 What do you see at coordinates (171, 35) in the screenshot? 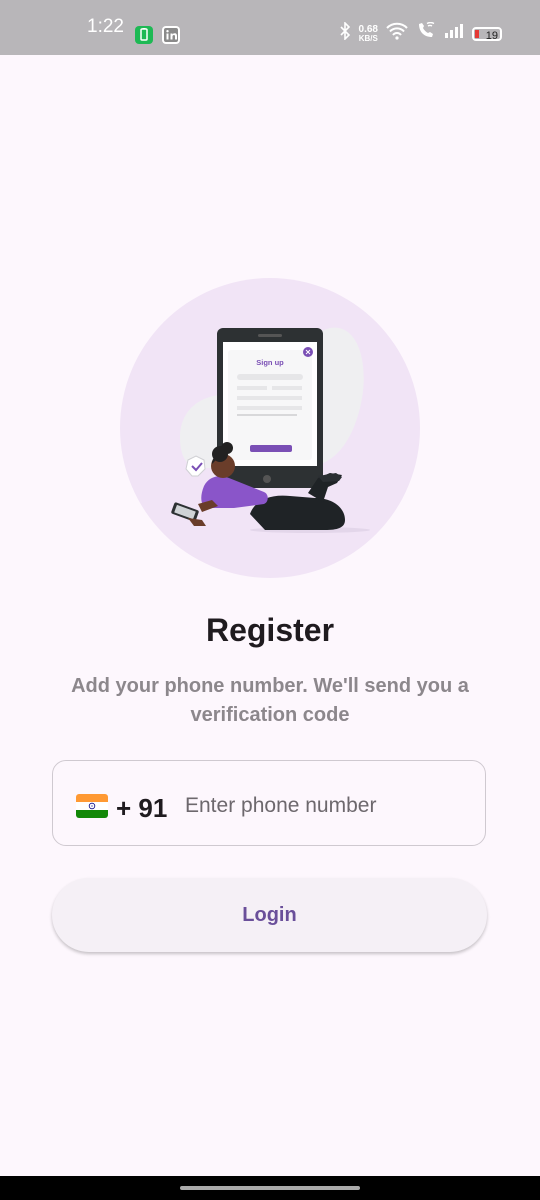
I see `linkedin-icon` at bounding box center [171, 35].